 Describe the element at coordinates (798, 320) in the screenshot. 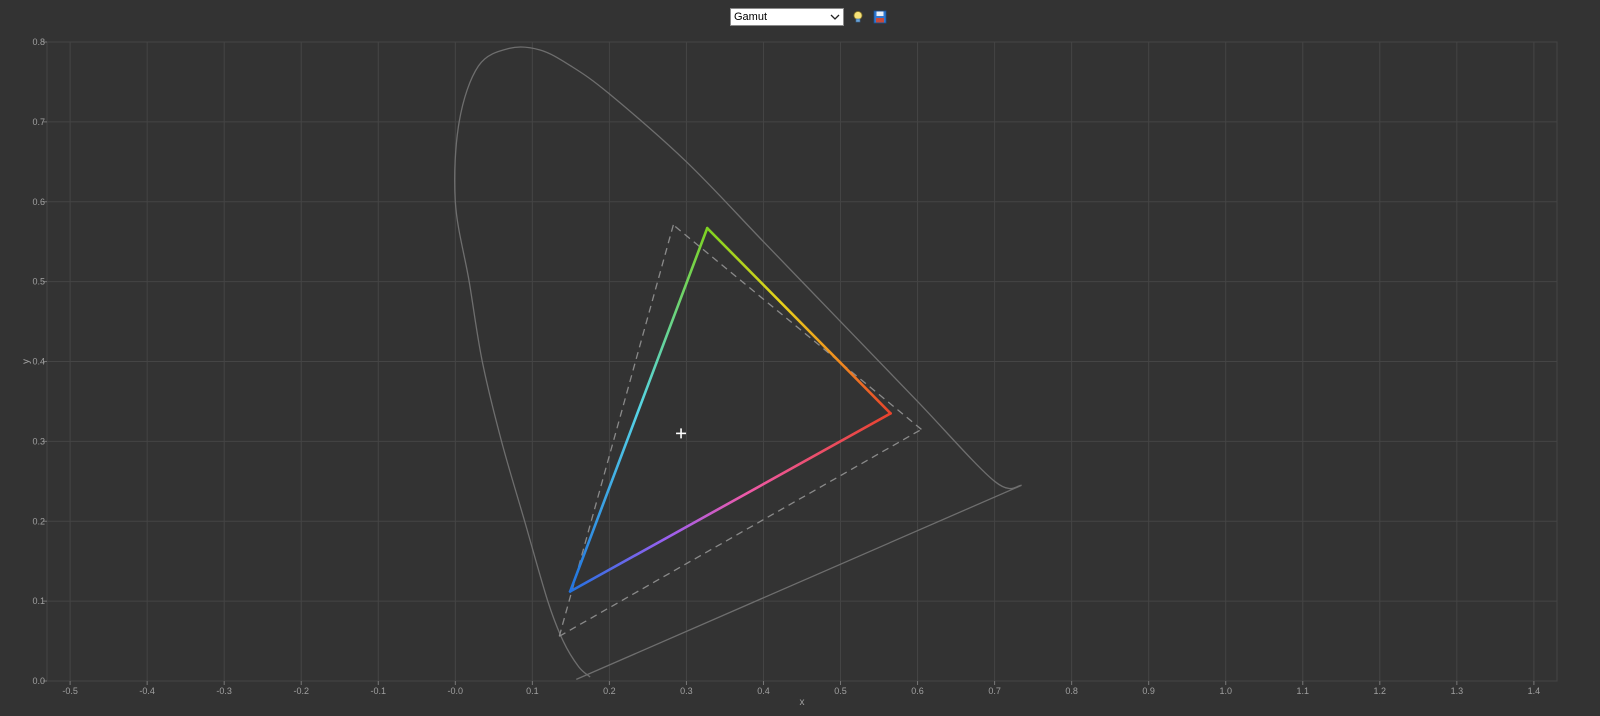

I see `gamut-edge-red-green` at that location.